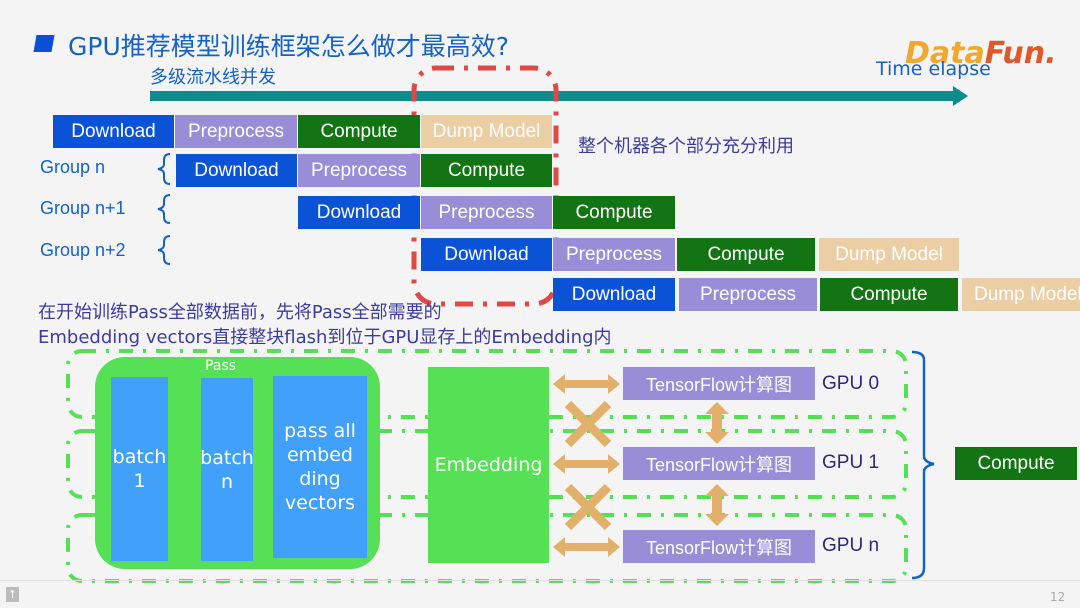 Image resolution: width=1080 pixels, height=608 pixels. What do you see at coordinates (748, 294) in the screenshot?
I see `row4-preprocess: Preprocess` at bounding box center [748, 294].